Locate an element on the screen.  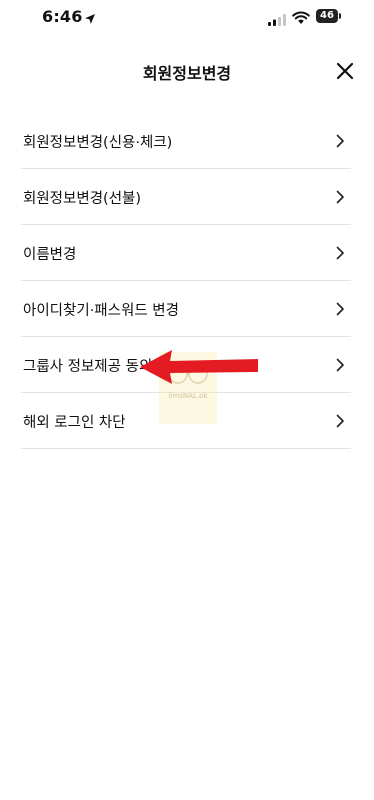
page-title: 회원정보변경 is located at coordinates (187, 73).